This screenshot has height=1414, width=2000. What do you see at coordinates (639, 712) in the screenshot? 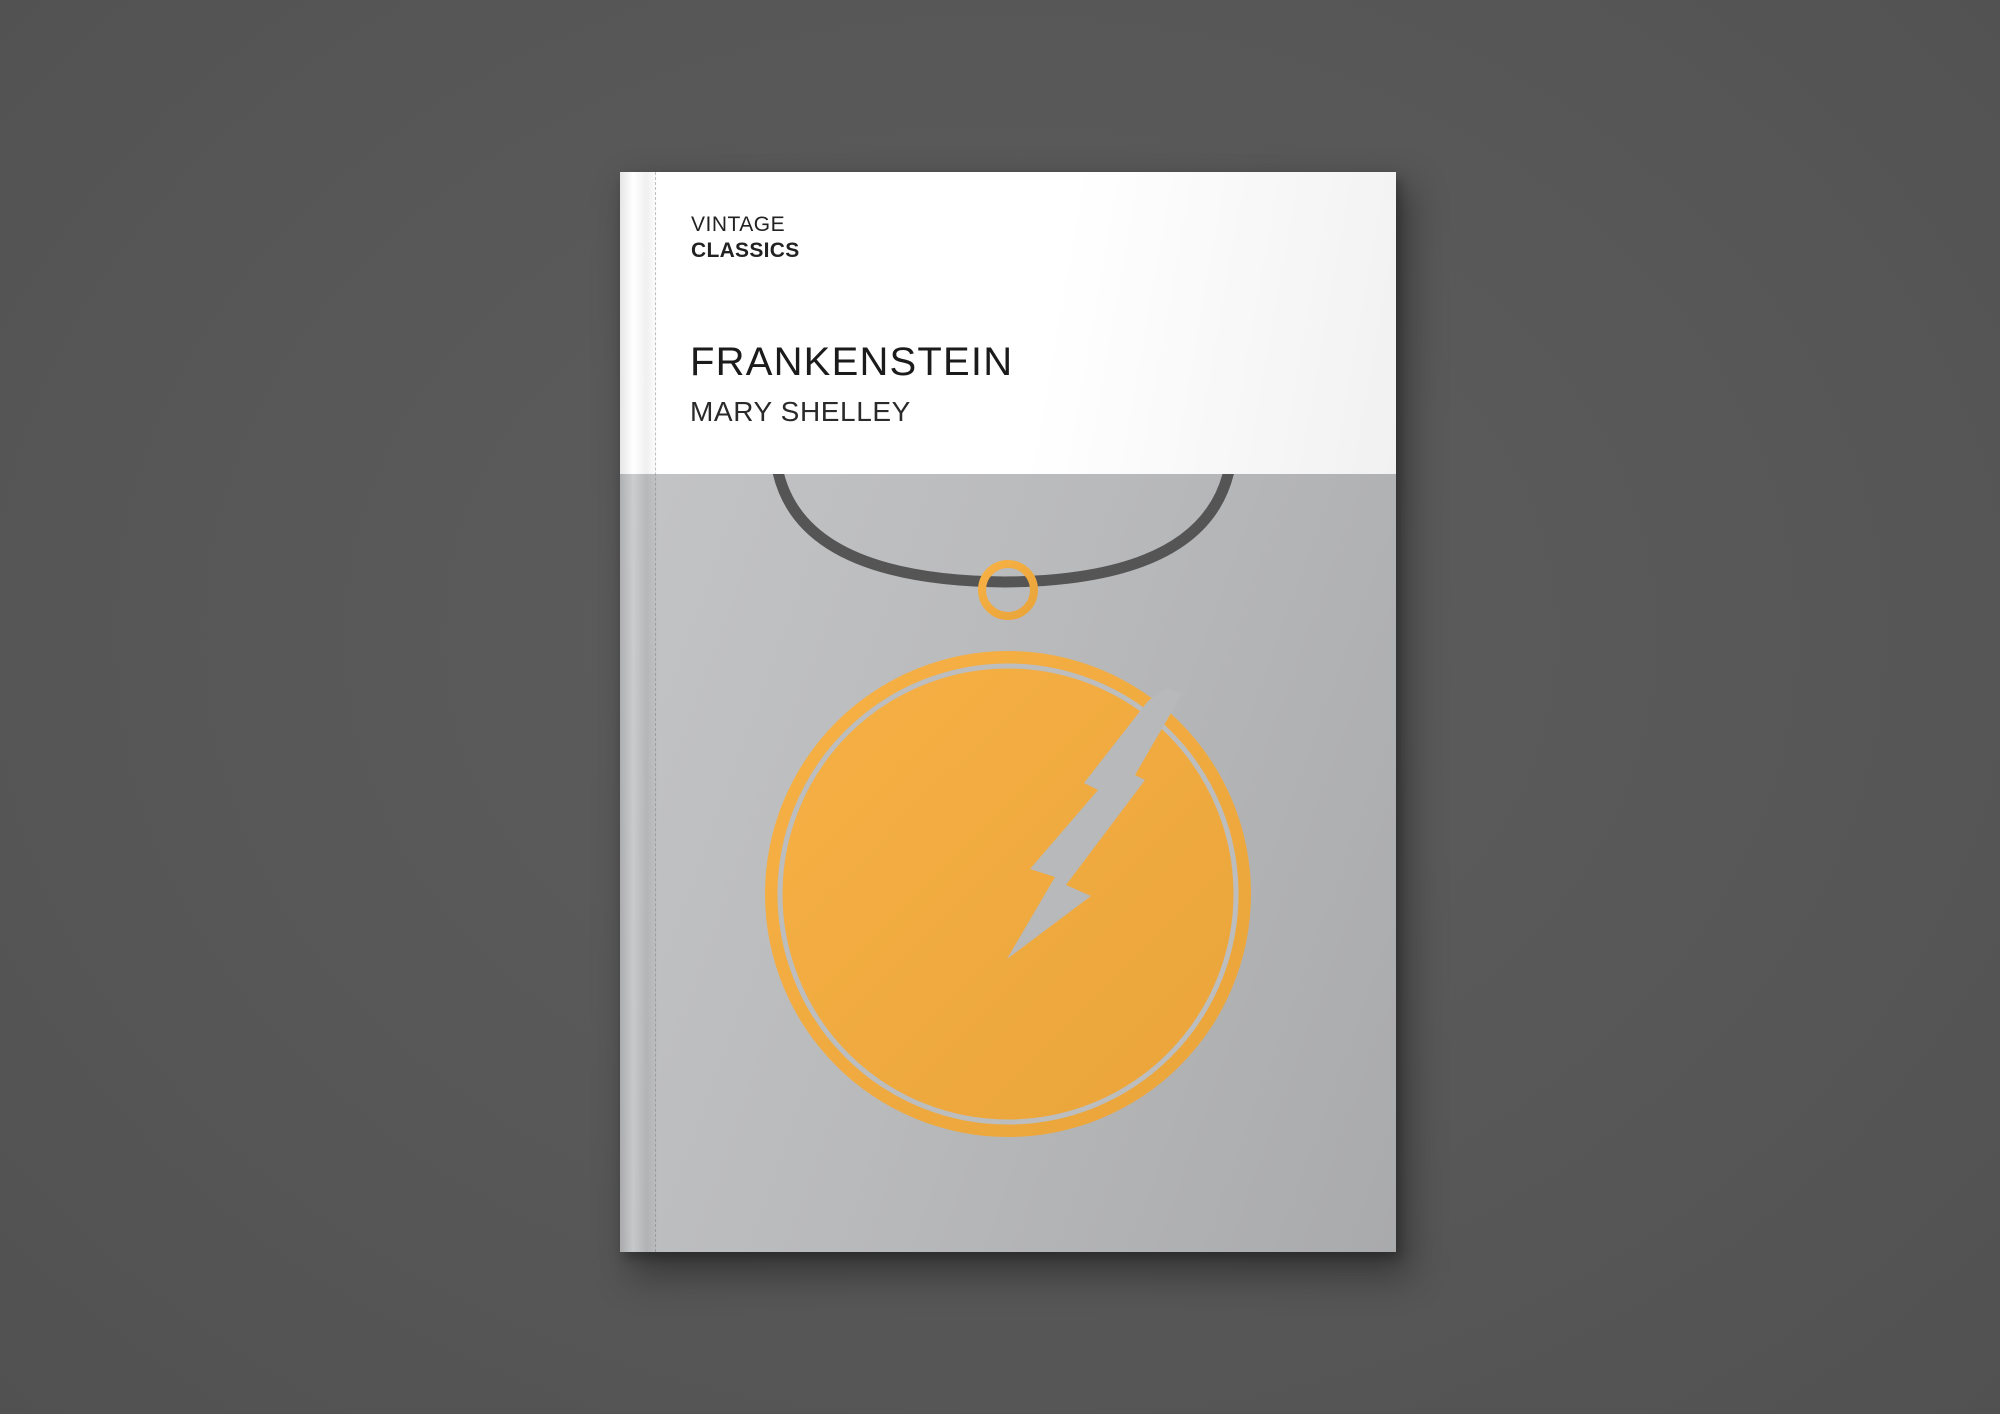
I see `spine-fold` at bounding box center [639, 712].